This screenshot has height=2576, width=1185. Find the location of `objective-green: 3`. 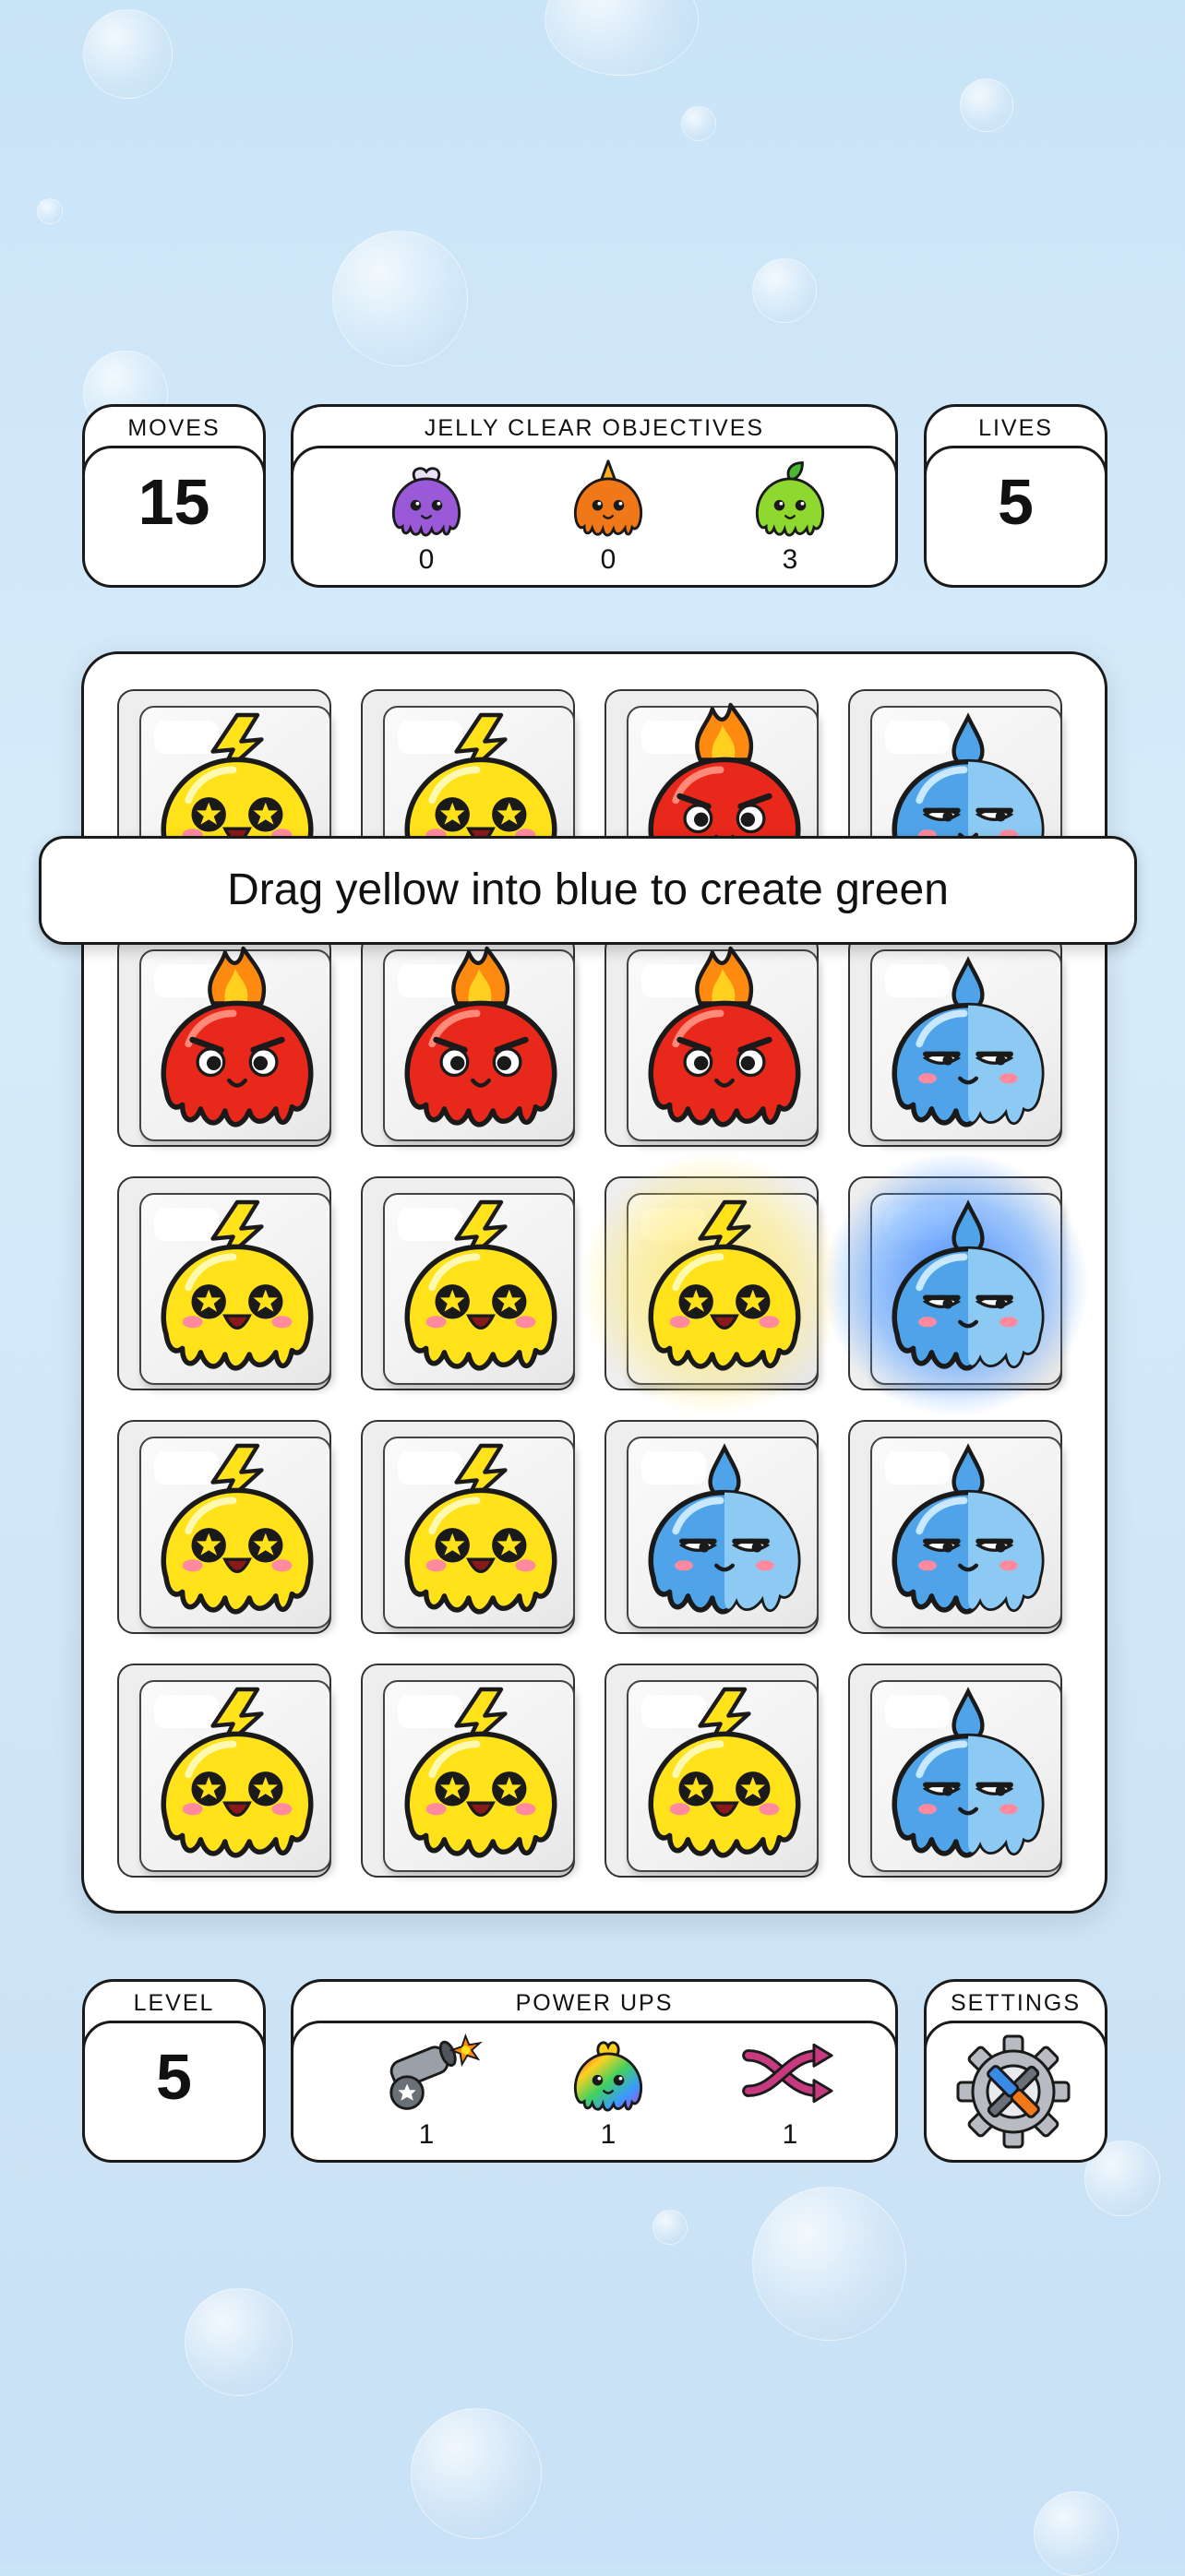

objective-green: 3 is located at coordinates (790, 512).